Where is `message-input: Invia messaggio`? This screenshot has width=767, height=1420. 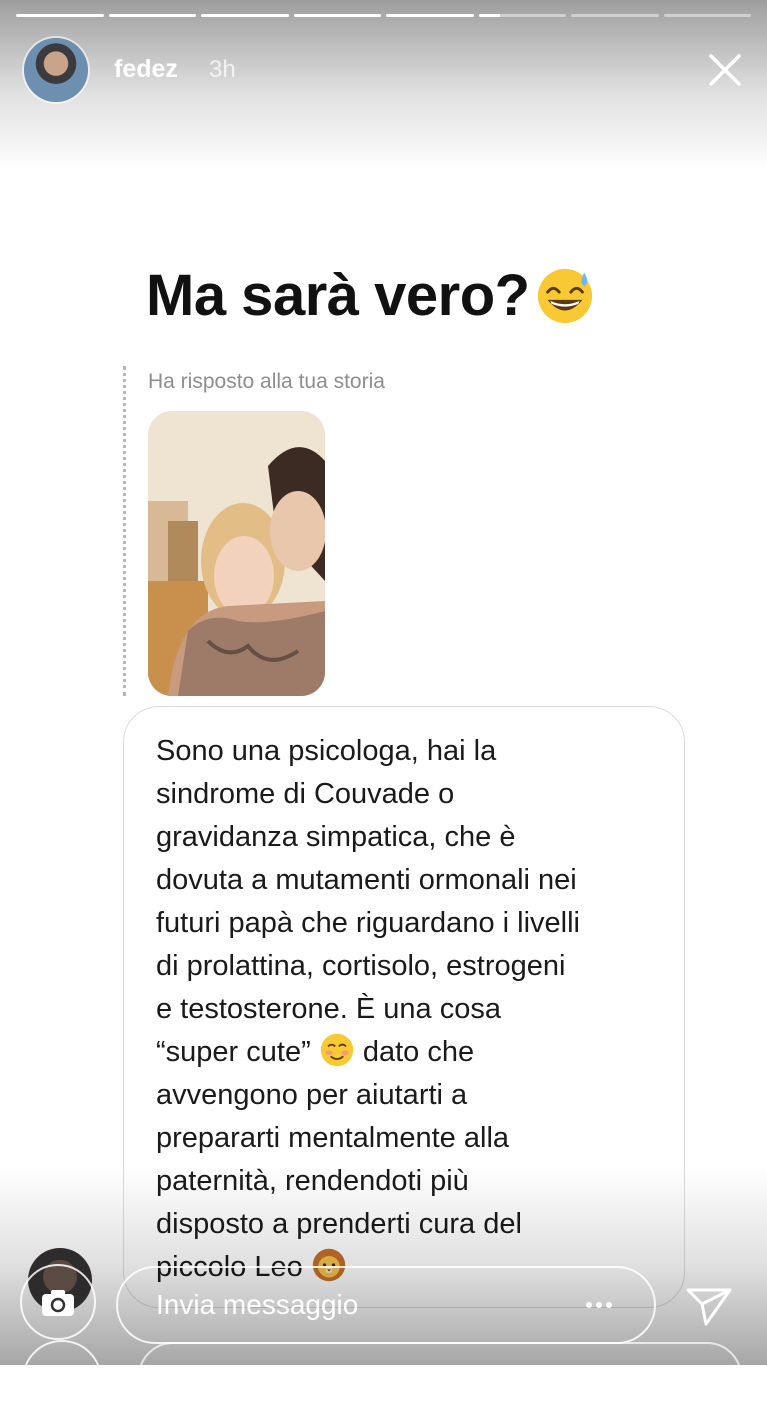 message-input: Invia messaggio is located at coordinates (386, 1305).